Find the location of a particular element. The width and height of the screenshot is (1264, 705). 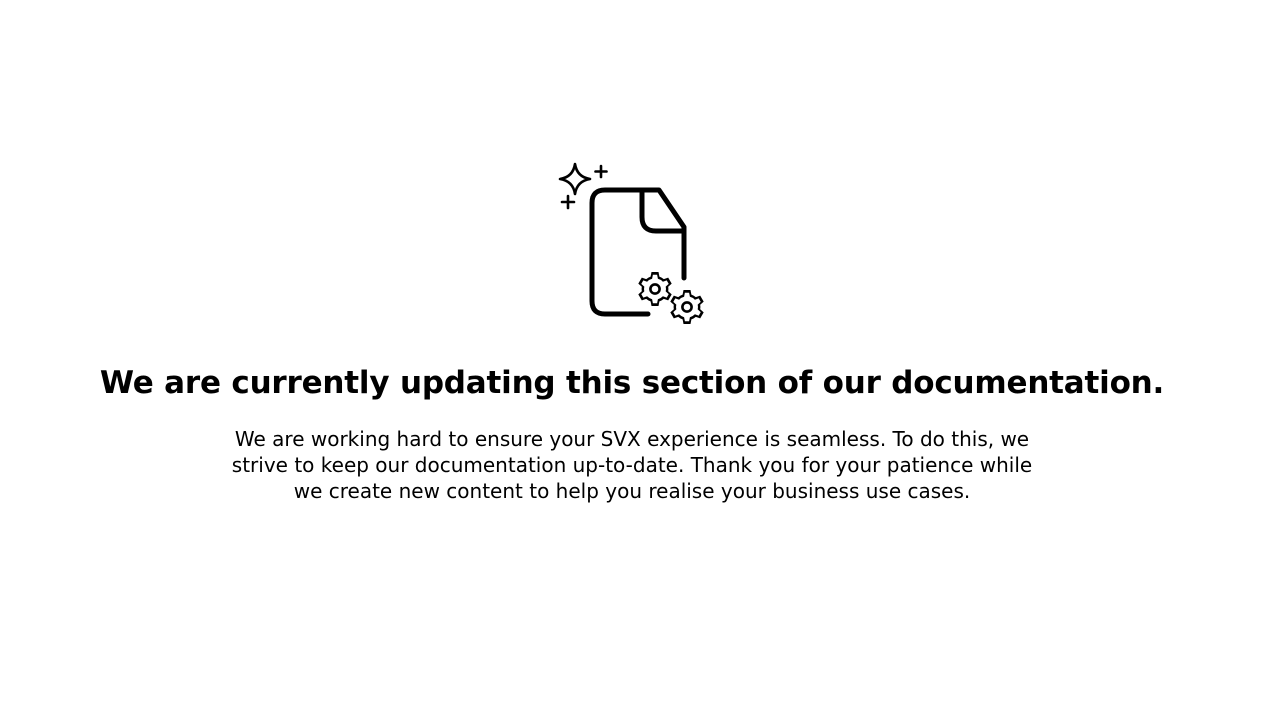

document-sparkle-gears-icon is located at coordinates (632, 244).